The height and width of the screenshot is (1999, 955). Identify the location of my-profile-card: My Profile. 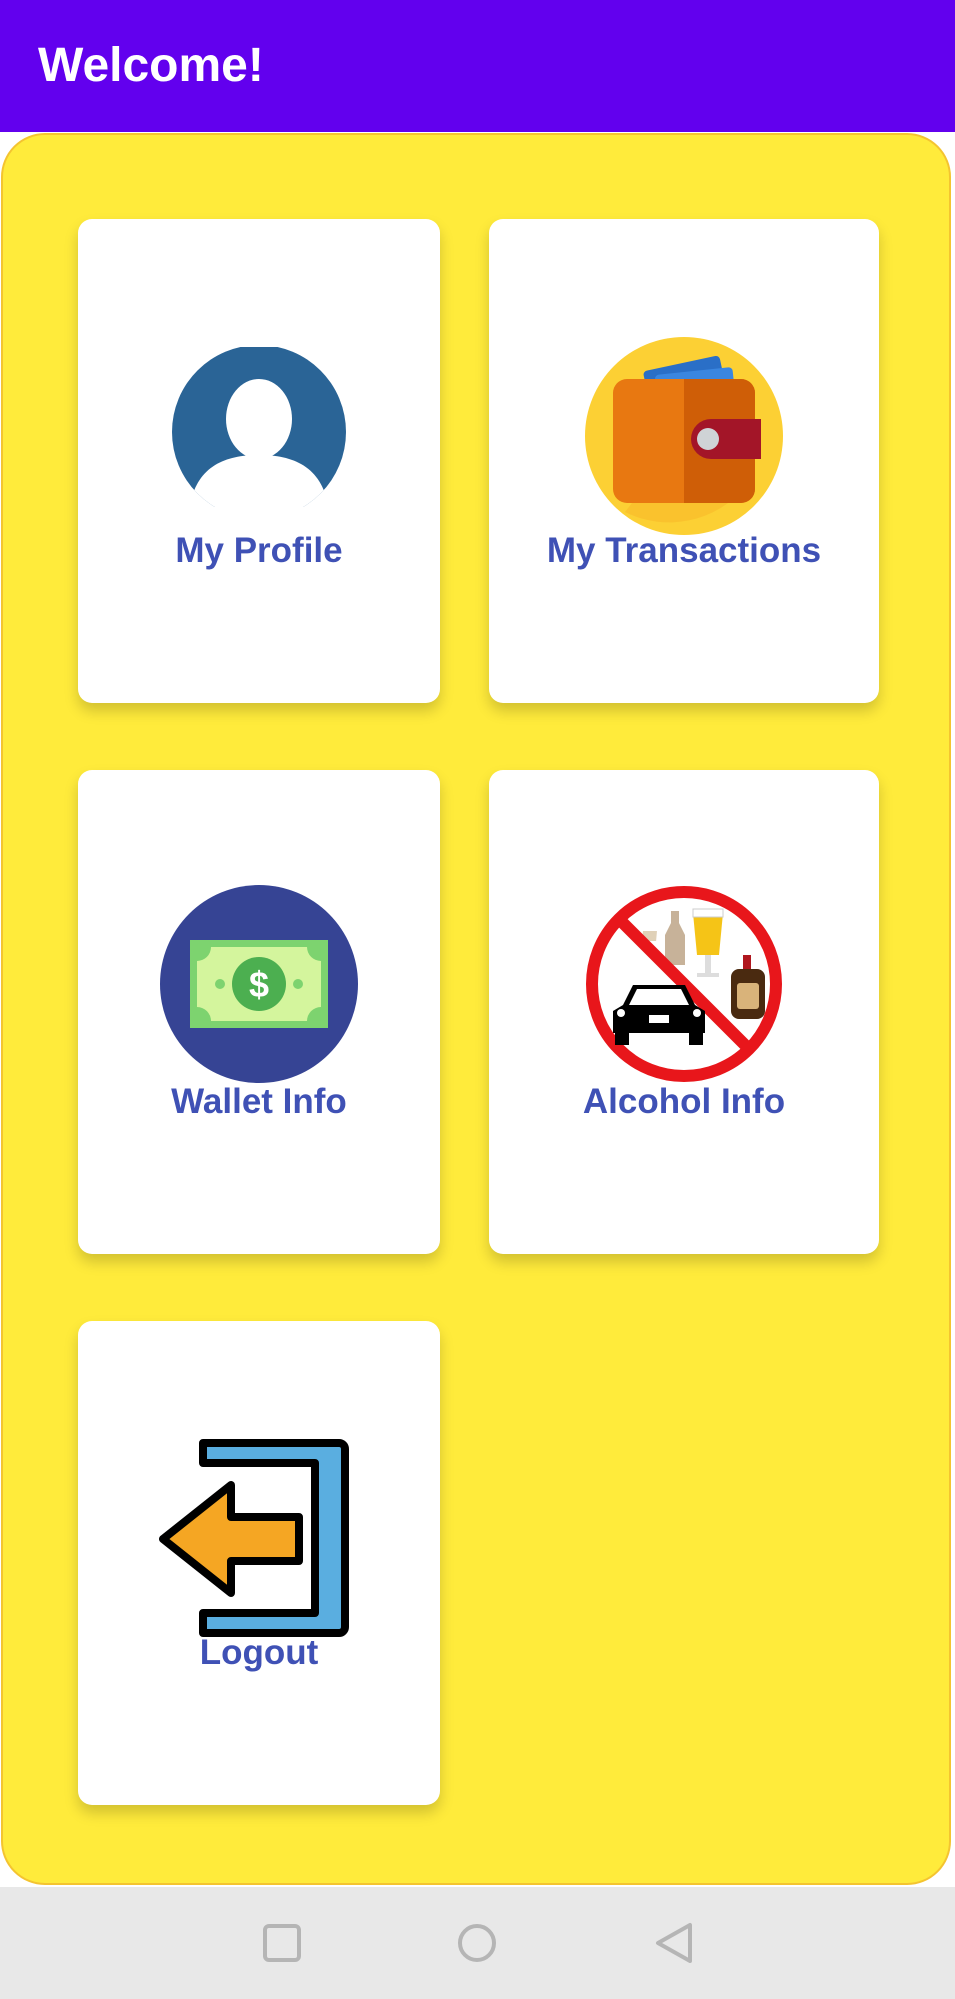
(259, 461).